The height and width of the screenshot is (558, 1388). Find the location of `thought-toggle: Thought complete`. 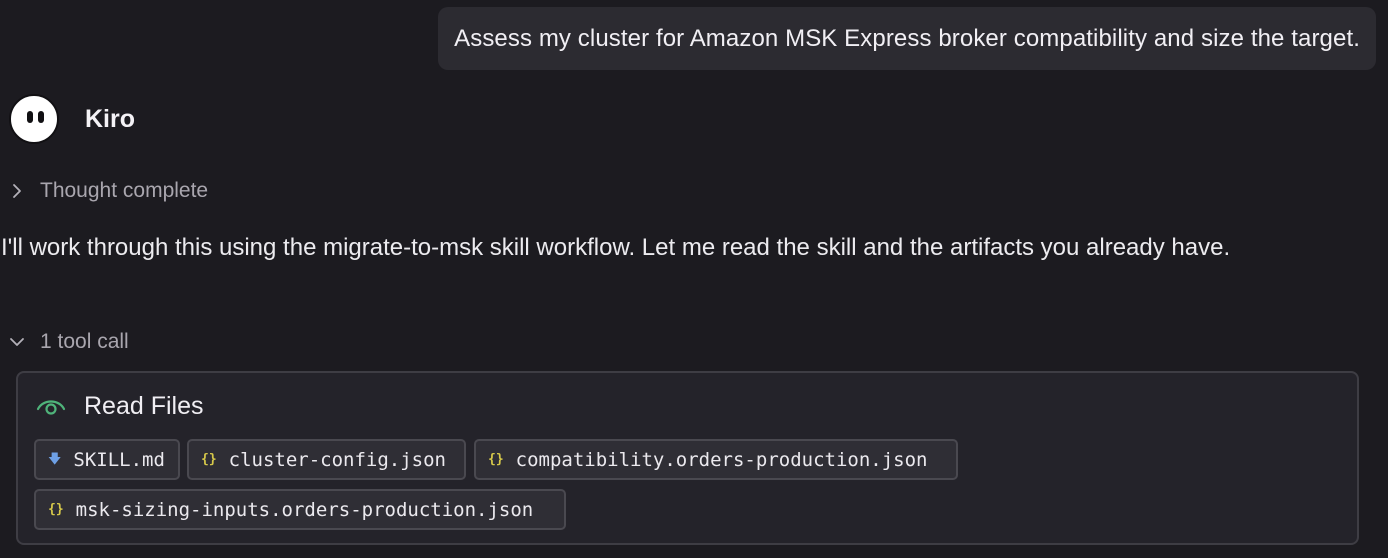

thought-toggle: Thought complete is located at coordinates (107, 191).